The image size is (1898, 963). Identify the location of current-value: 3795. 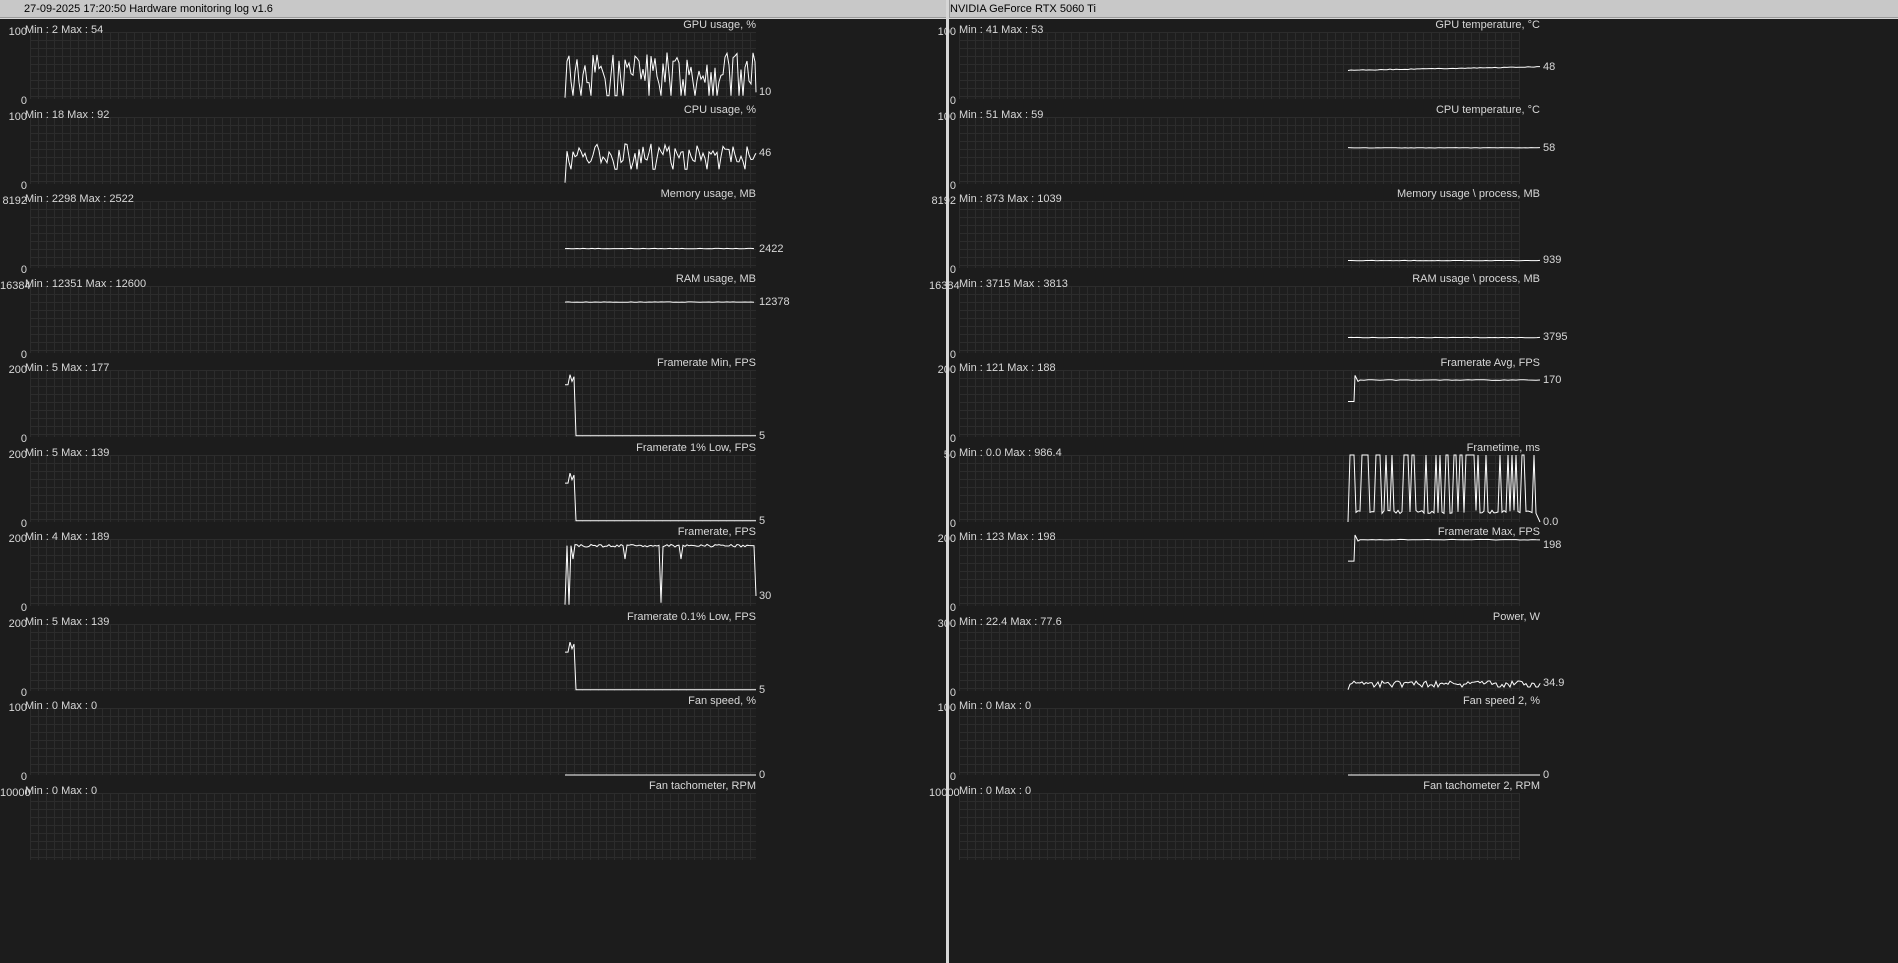
(1555, 337).